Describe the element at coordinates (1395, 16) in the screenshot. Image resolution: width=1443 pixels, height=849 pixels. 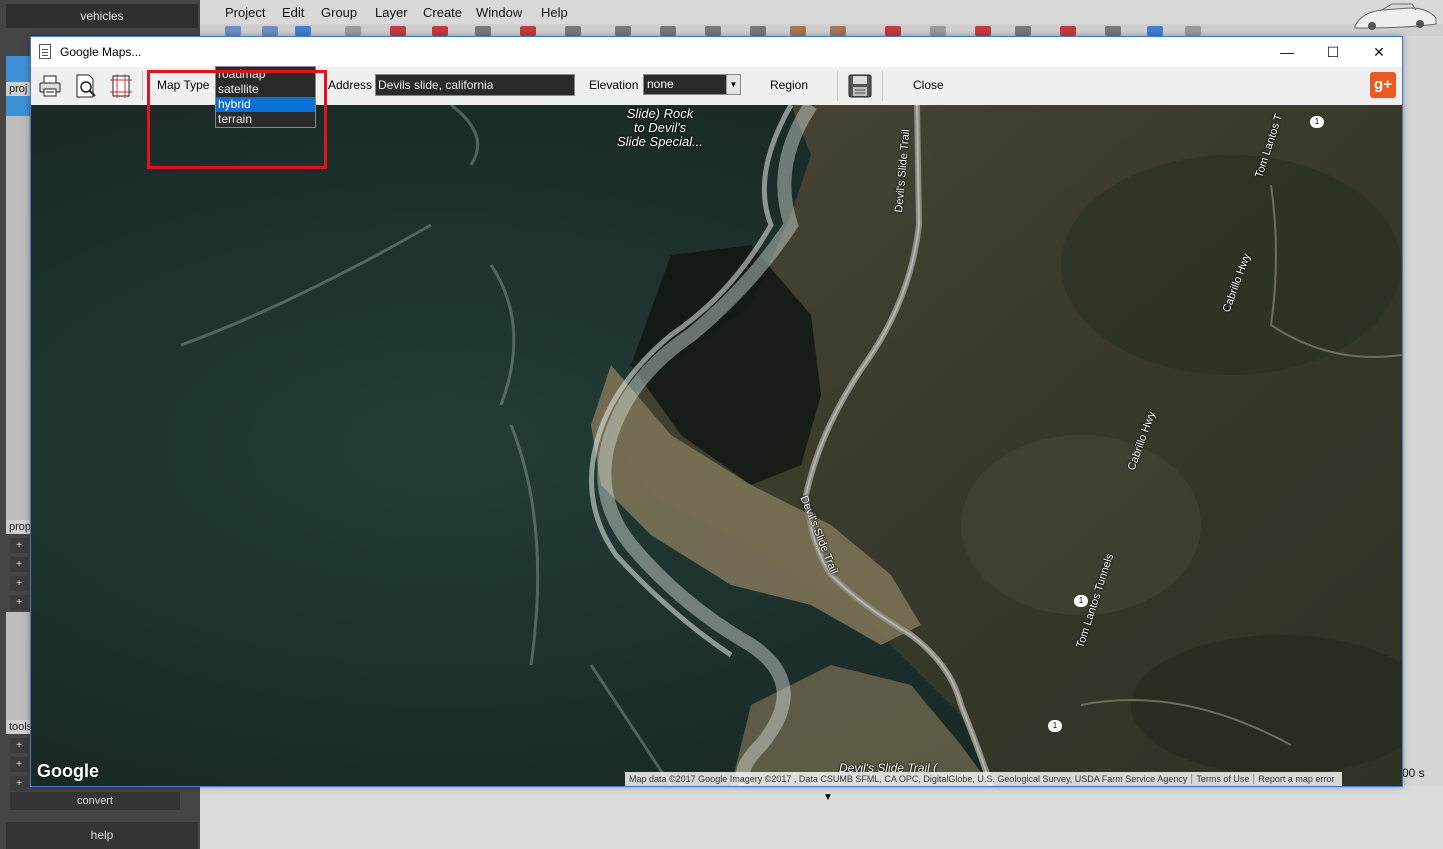
I see `car-logo-icon` at that location.